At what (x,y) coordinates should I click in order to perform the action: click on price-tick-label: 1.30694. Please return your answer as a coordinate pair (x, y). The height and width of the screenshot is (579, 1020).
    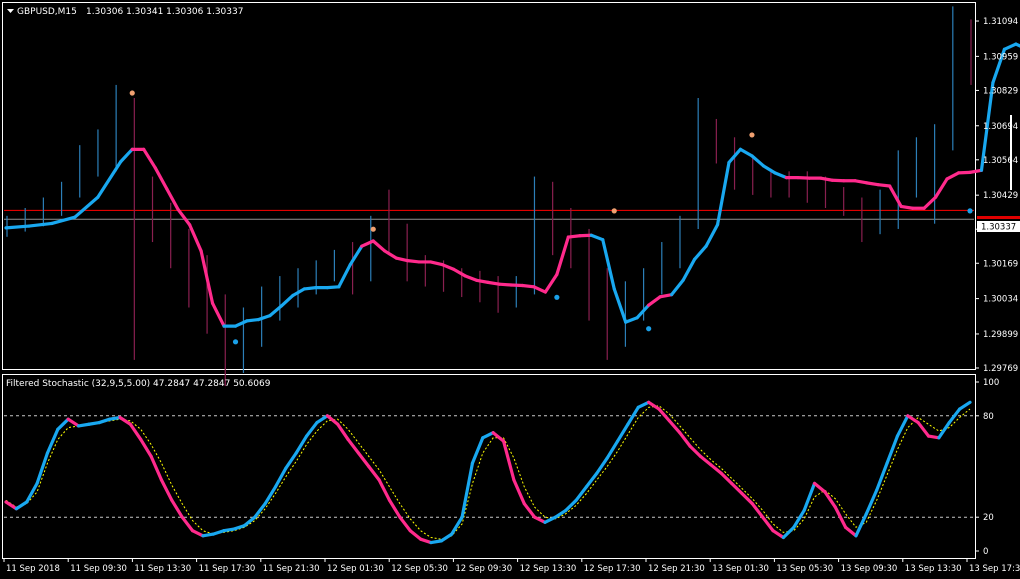
    Looking at the image, I should click on (1000, 127).